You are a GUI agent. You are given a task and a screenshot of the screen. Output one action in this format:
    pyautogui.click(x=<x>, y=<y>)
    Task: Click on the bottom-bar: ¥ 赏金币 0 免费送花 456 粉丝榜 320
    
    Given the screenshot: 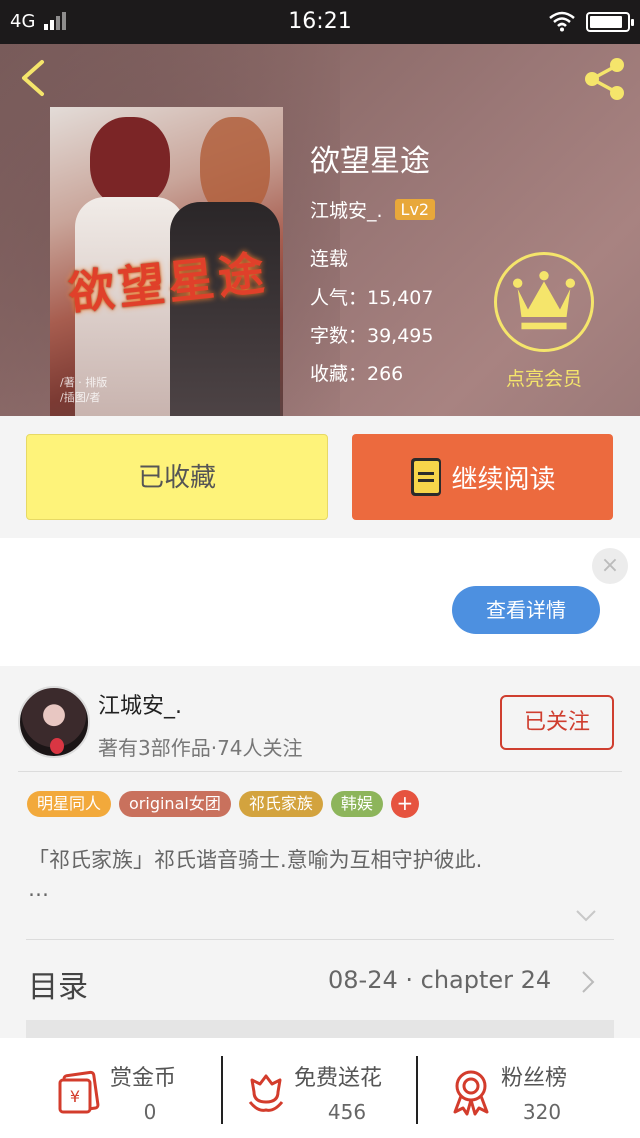 What is the action you would take?
    pyautogui.click(x=320, y=1088)
    